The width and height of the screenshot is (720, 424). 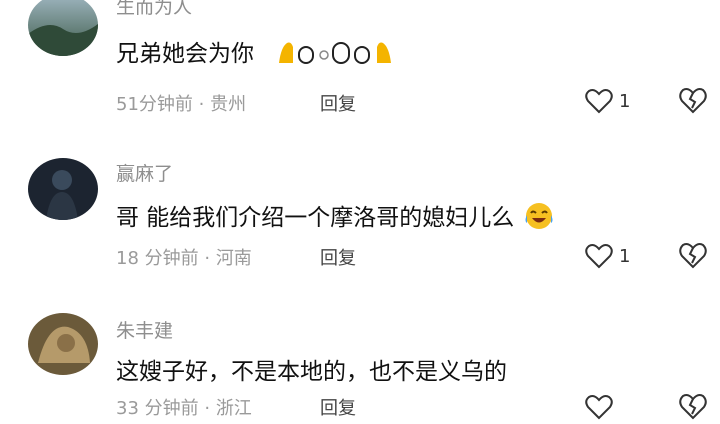 I want to click on comment-text-body: 兄弟她会为你, so click(x=185, y=54).